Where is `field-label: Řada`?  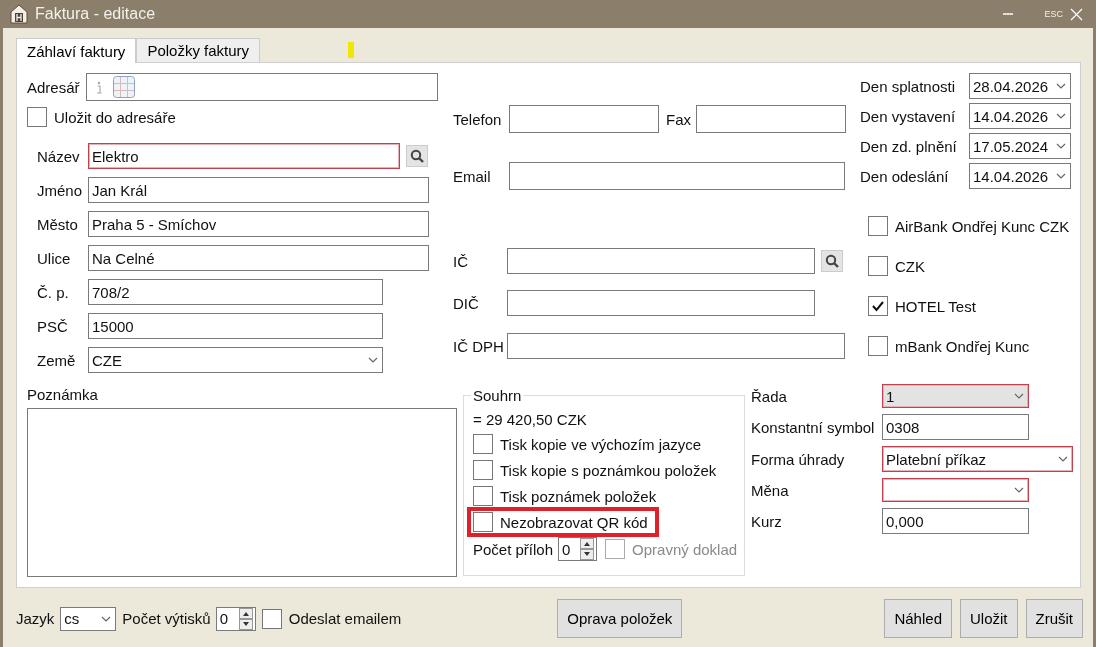
field-label: Řada is located at coordinates (769, 396).